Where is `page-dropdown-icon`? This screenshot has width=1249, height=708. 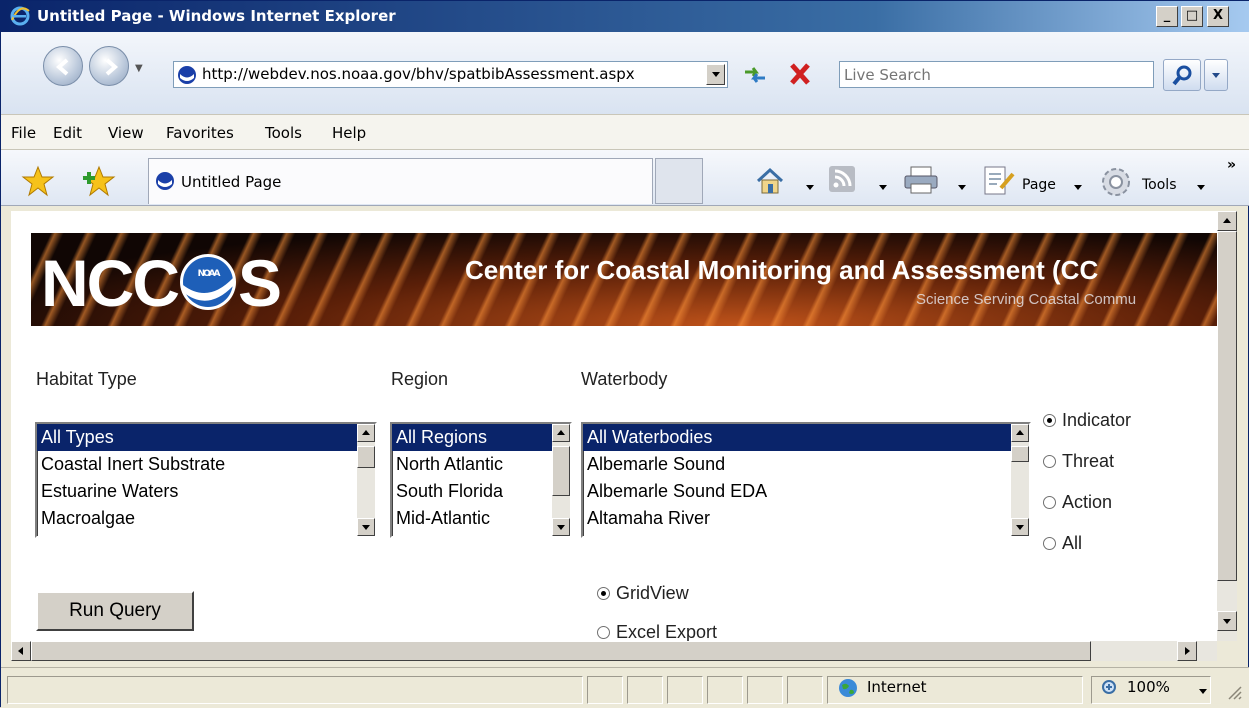
page-dropdown-icon is located at coordinates (1078, 189).